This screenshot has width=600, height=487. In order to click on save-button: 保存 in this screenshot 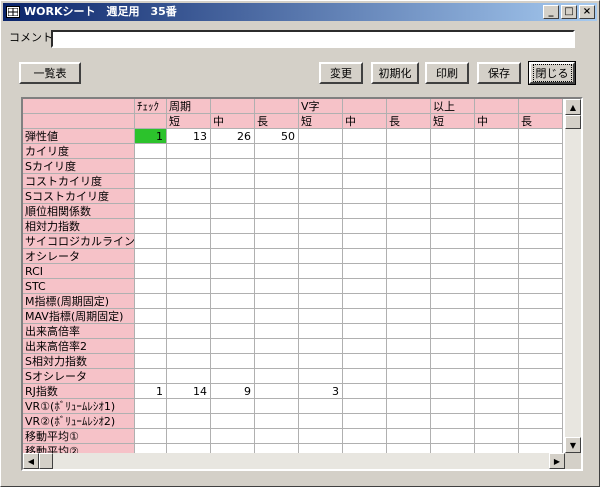, I will do `click(499, 73)`.